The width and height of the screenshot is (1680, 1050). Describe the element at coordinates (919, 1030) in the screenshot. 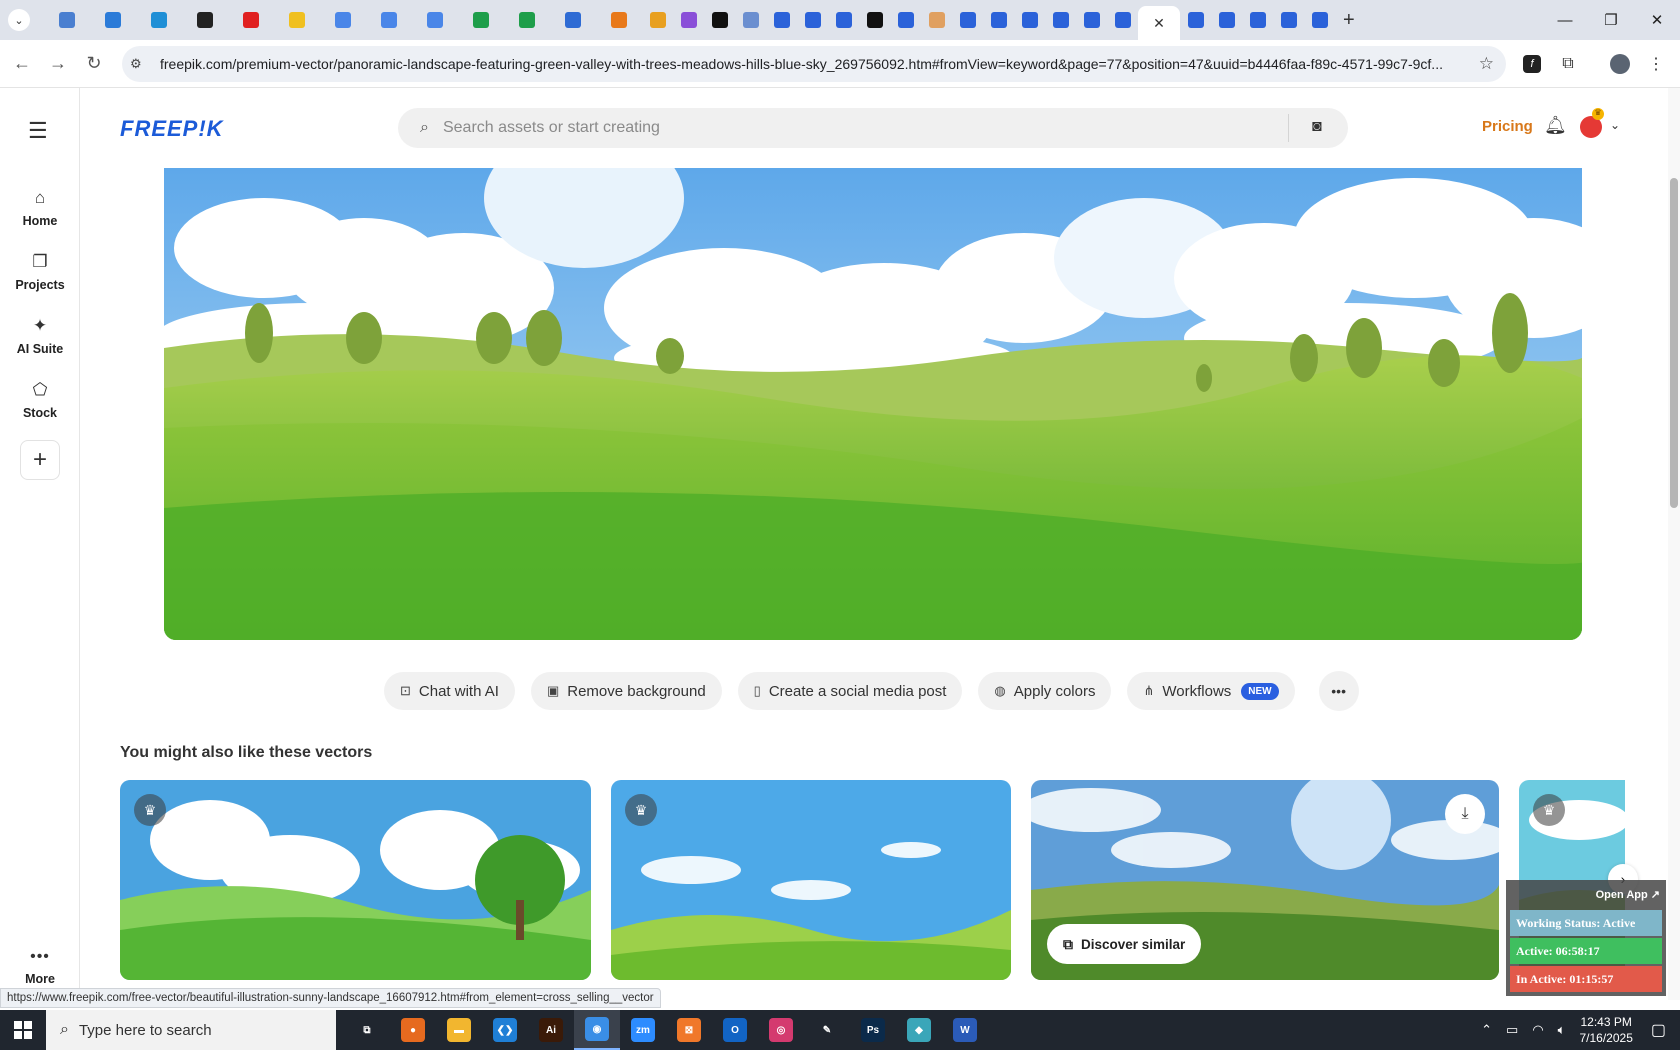

I see `taskbar-app-app-gem: ◆` at that location.